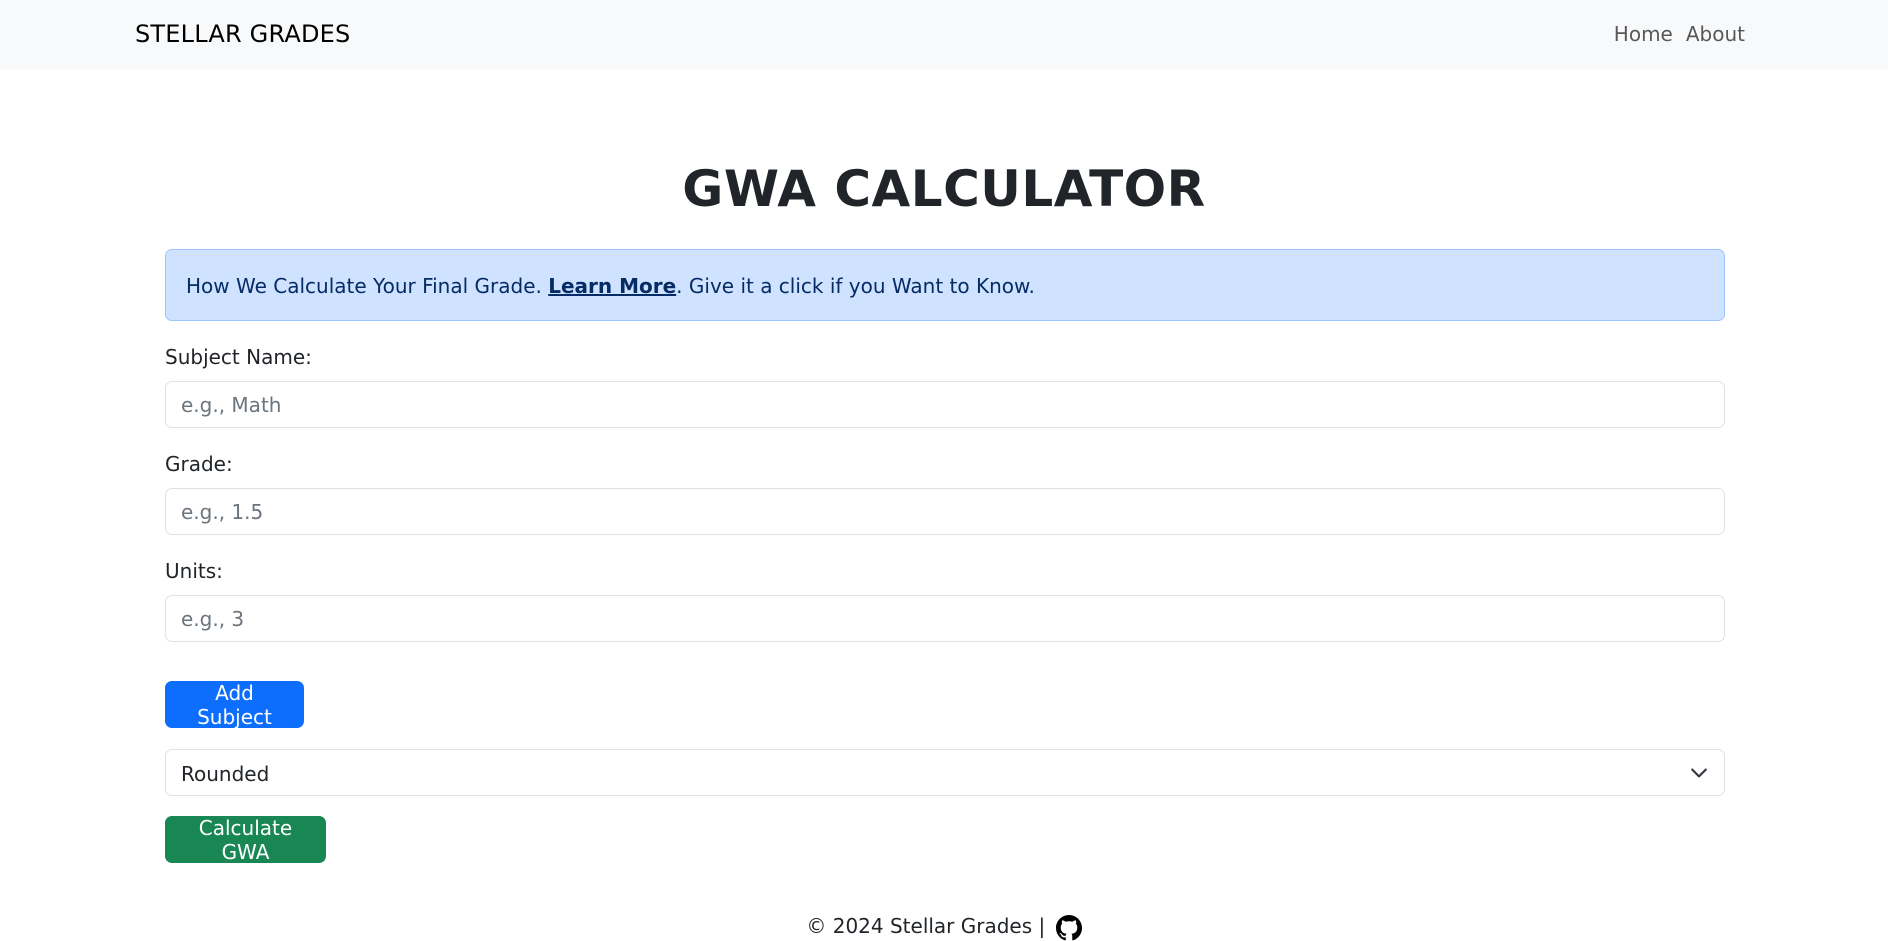  Describe the element at coordinates (238, 357) in the screenshot. I see `subject-name-label: Subject Name:` at that location.